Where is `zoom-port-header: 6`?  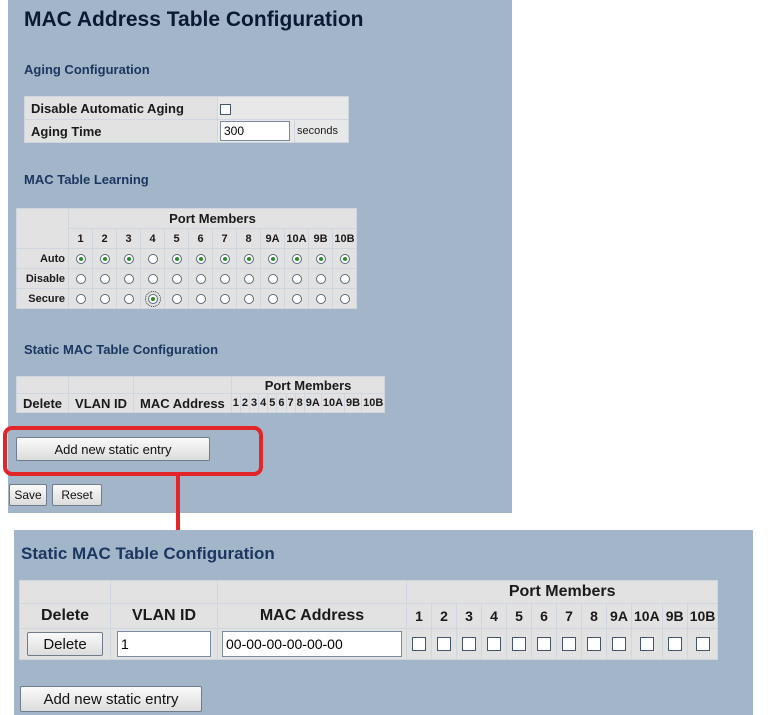 zoom-port-header: 6 is located at coordinates (544, 616).